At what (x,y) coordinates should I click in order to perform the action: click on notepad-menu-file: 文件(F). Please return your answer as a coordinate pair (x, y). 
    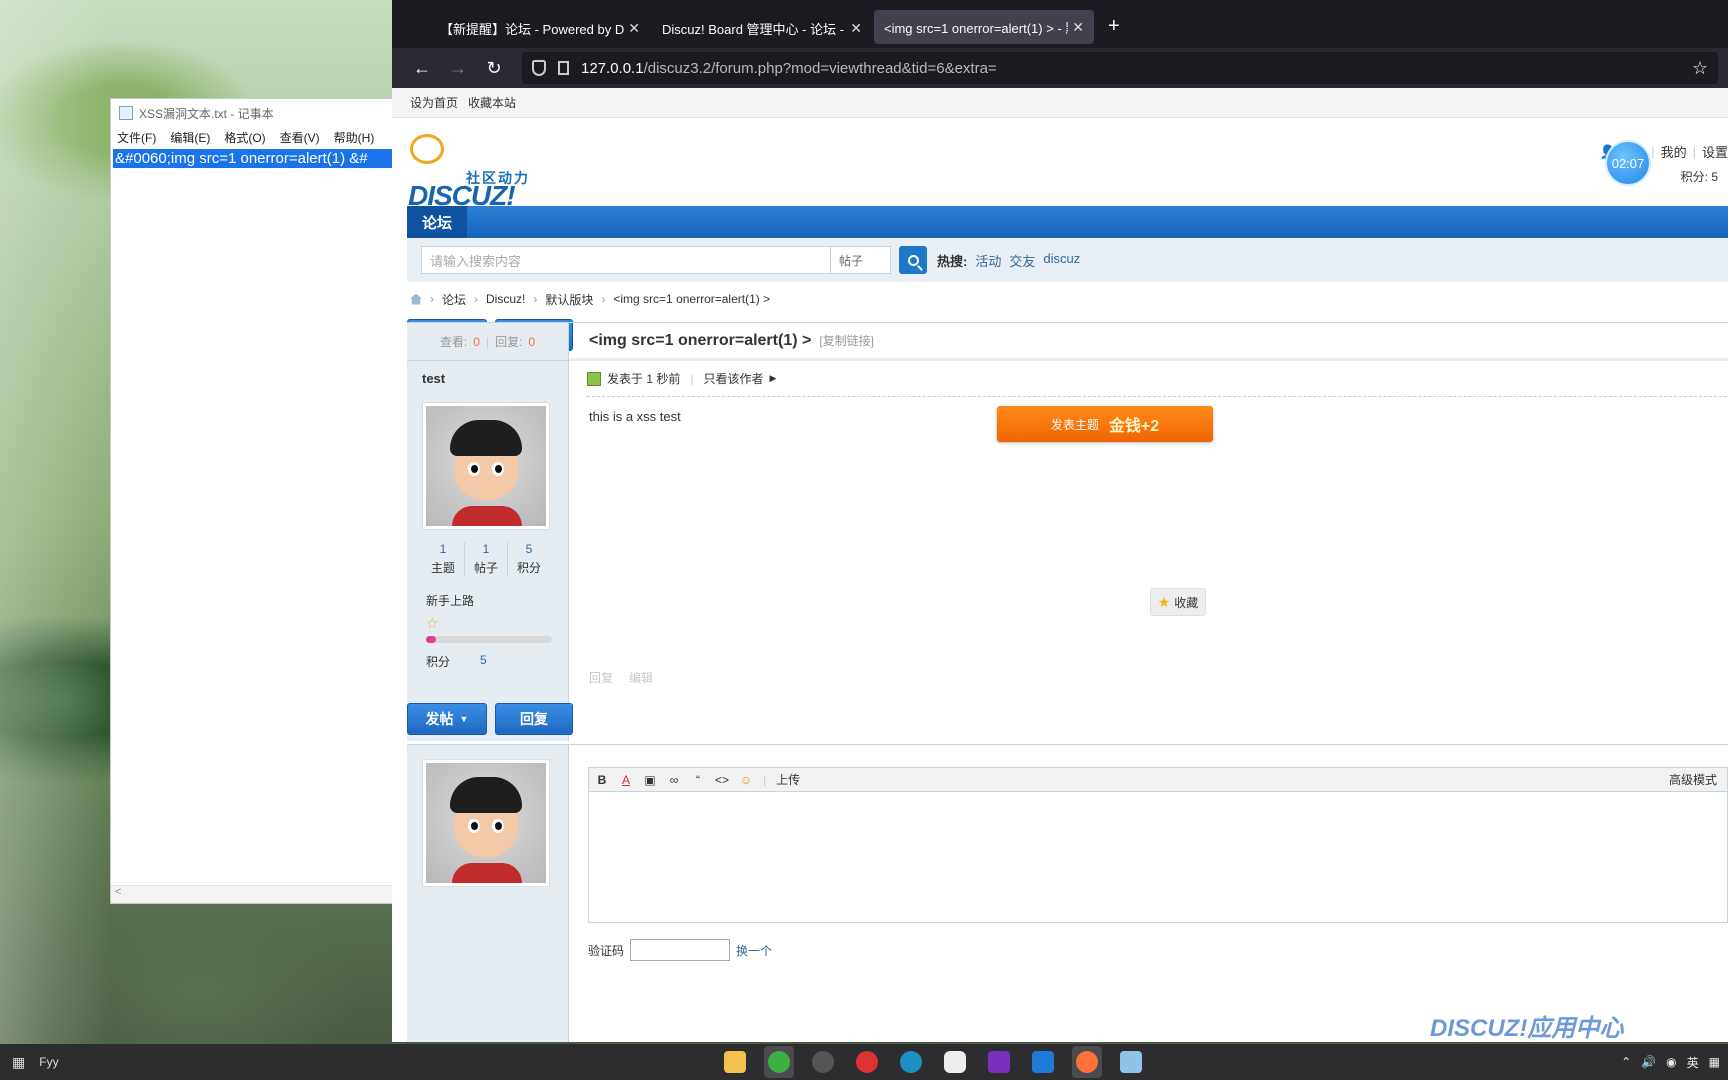
    Looking at the image, I should click on (136, 137).